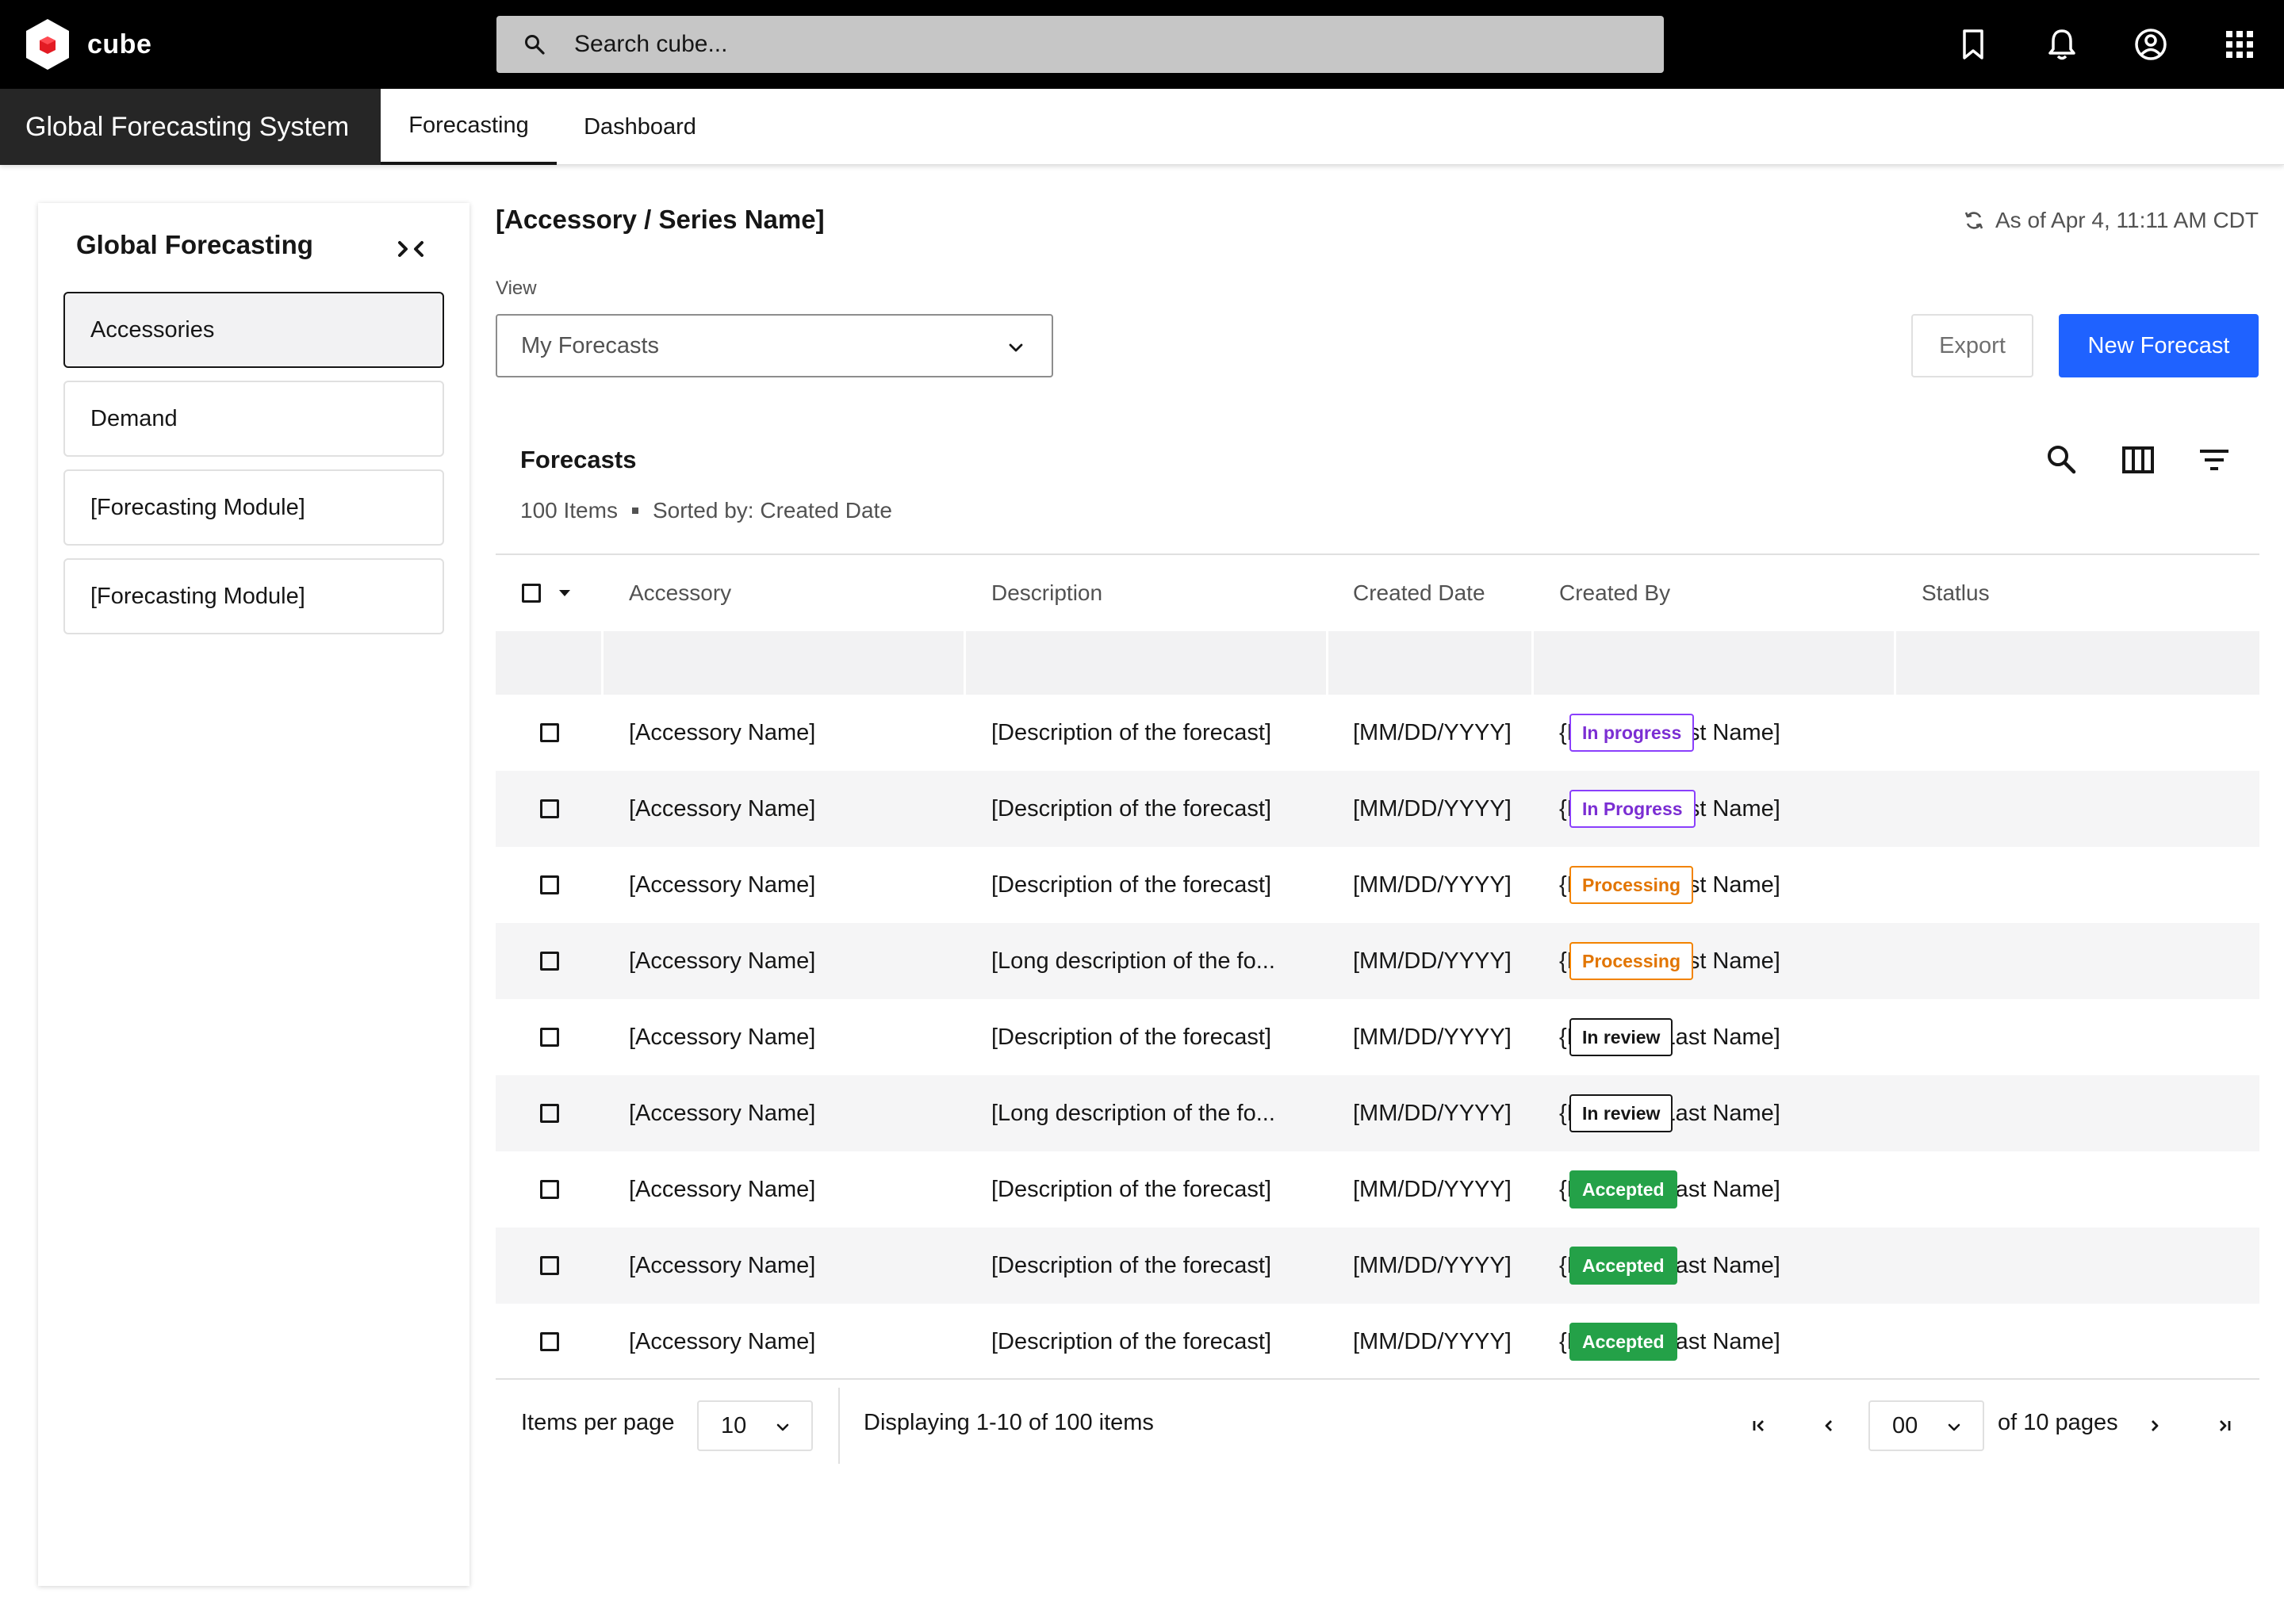 This screenshot has height=1624, width=2284. What do you see at coordinates (2159, 345) in the screenshot?
I see `new-forecast-button: New Forecast` at bounding box center [2159, 345].